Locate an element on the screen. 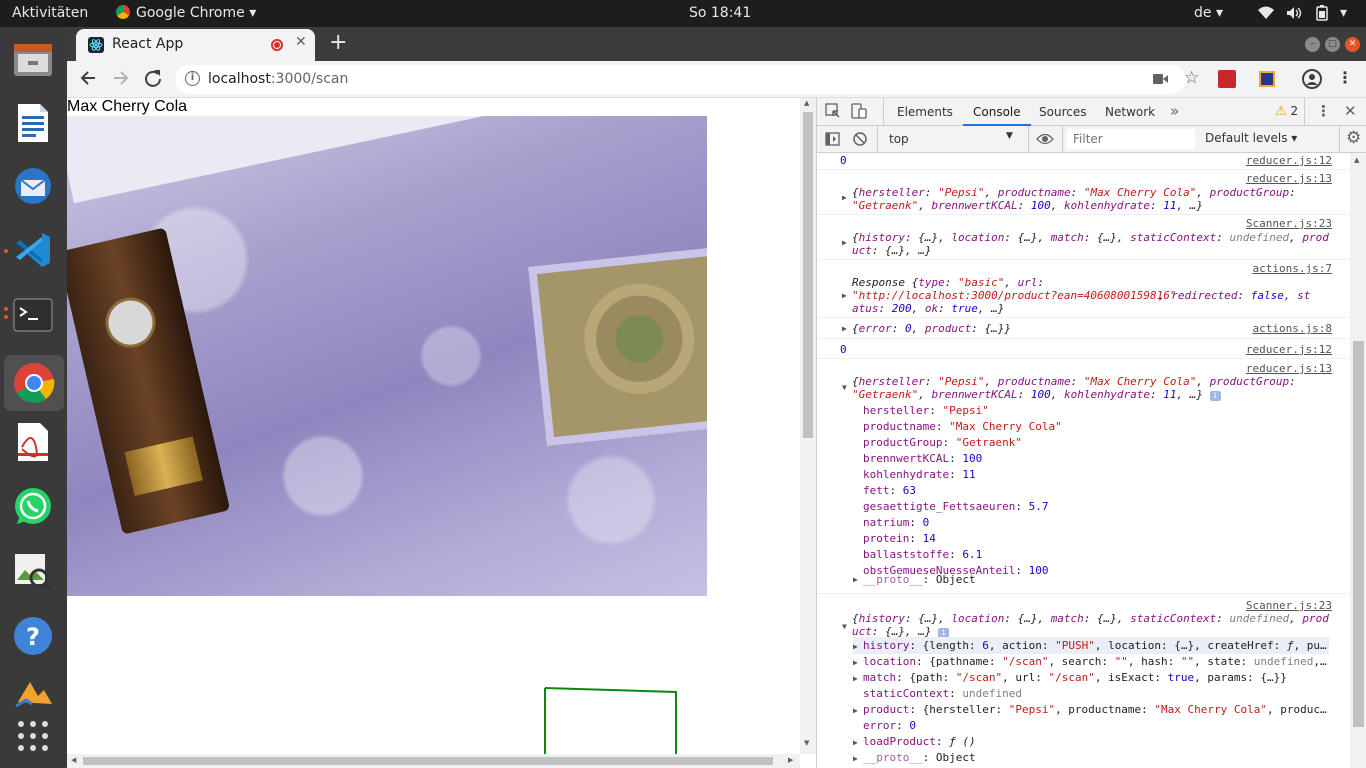 The width and height of the screenshot is (1366, 768). context-selector: top ▼ is located at coordinates (950, 139).